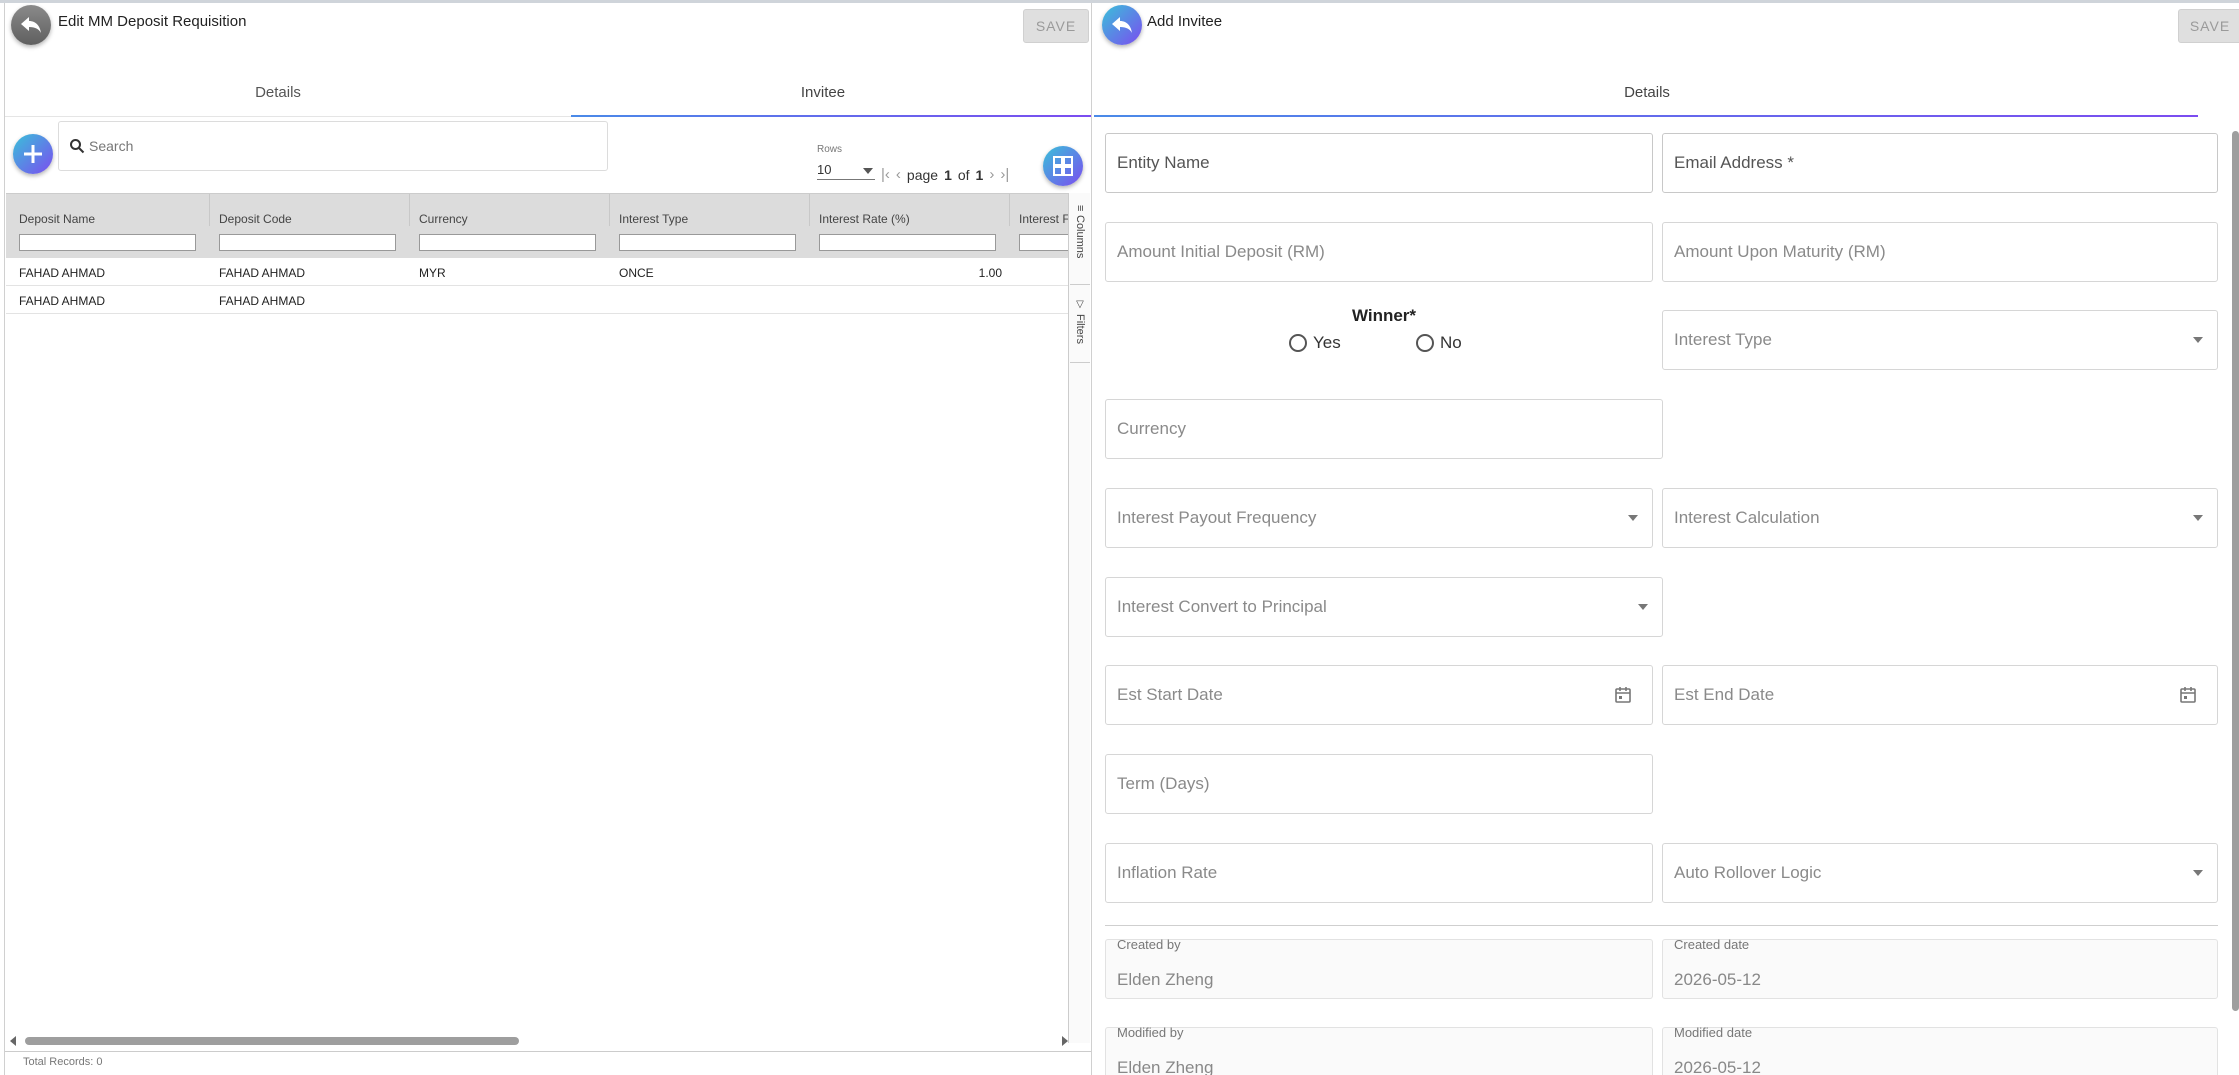 This screenshot has height=1075, width=2239. What do you see at coordinates (653, 219) in the screenshot?
I see `column-header-interest-type: Interest Type` at bounding box center [653, 219].